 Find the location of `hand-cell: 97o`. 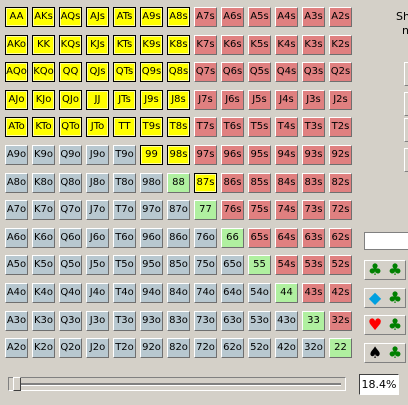

hand-cell: 97o is located at coordinates (151, 210).